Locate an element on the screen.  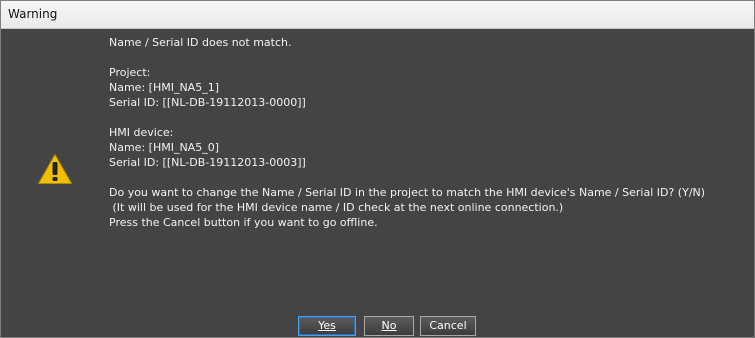
title-bar: Warning is located at coordinates (377, 15).